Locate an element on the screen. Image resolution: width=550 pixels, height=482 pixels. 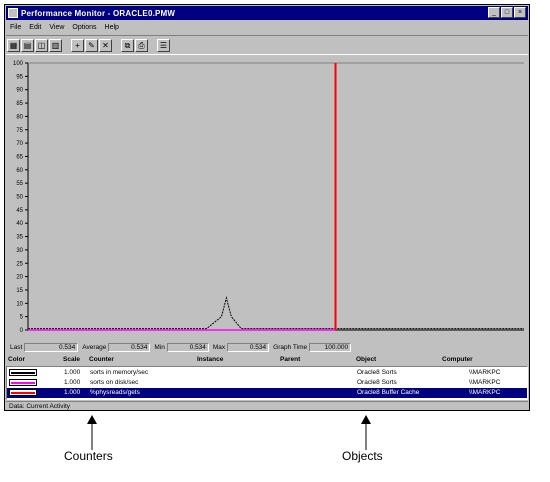
y-tick-label: 40 is located at coordinates (19, 224).